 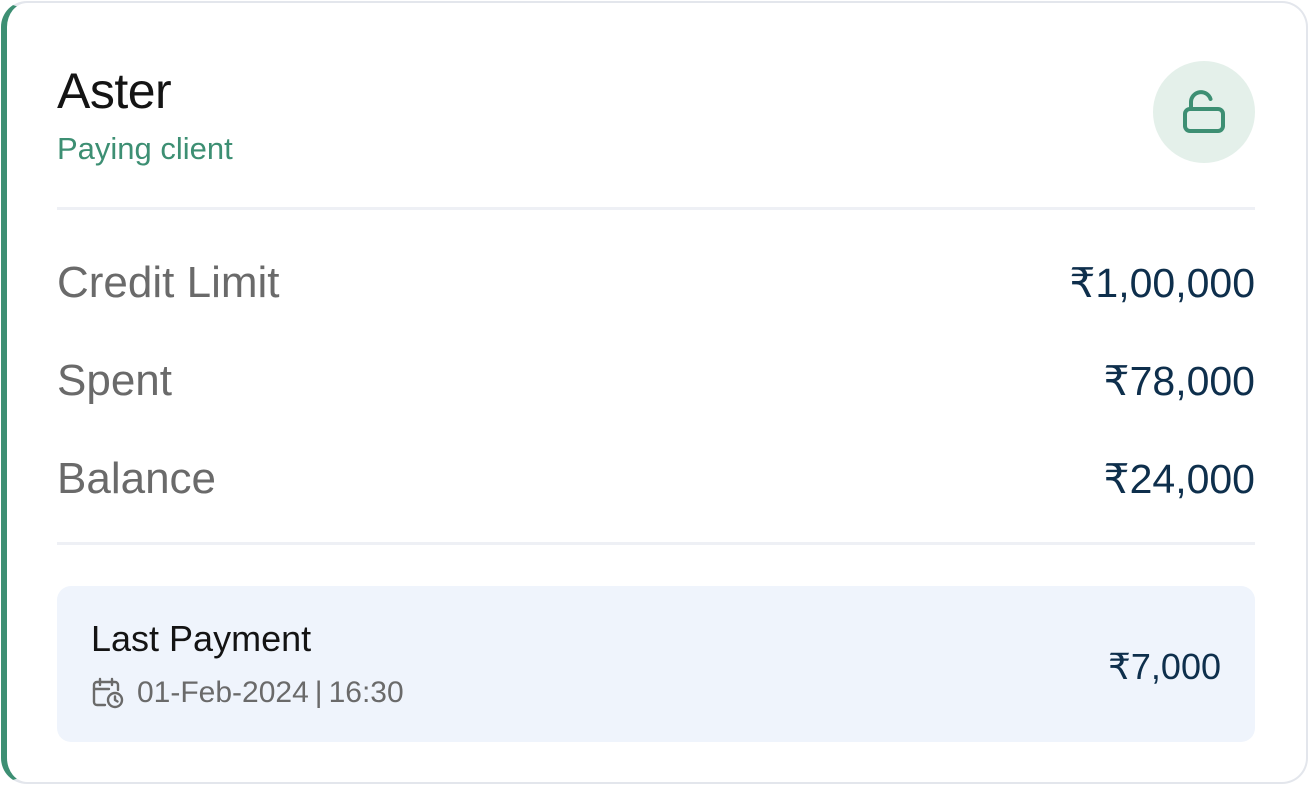 What do you see at coordinates (1179, 381) in the screenshot?
I see `spent-value: ₹78,000` at bounding box center [1179, 381].